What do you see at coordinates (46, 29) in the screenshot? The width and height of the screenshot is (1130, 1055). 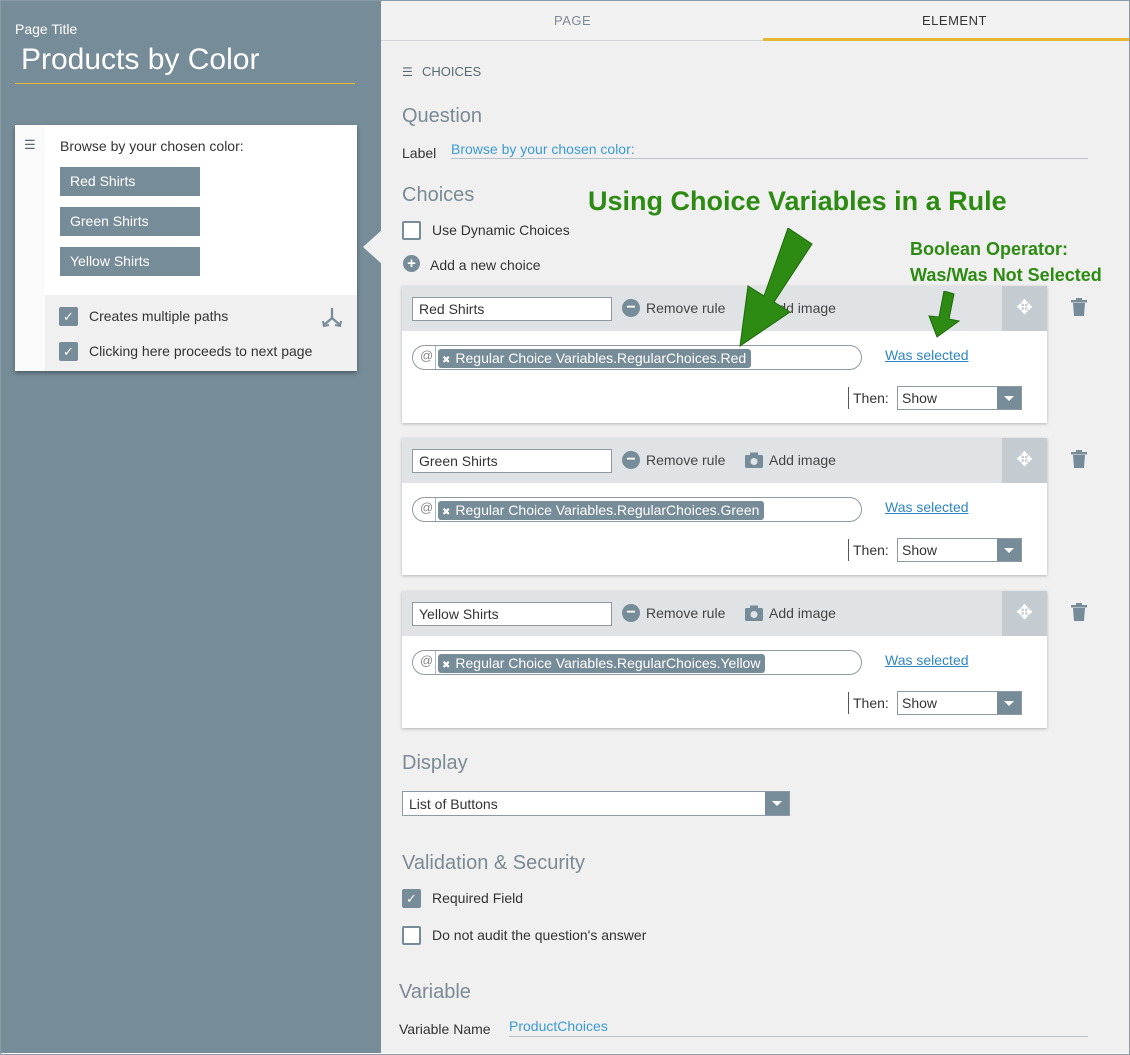 I see `page-title-label: Page Title` at bounding box center [46, 29].